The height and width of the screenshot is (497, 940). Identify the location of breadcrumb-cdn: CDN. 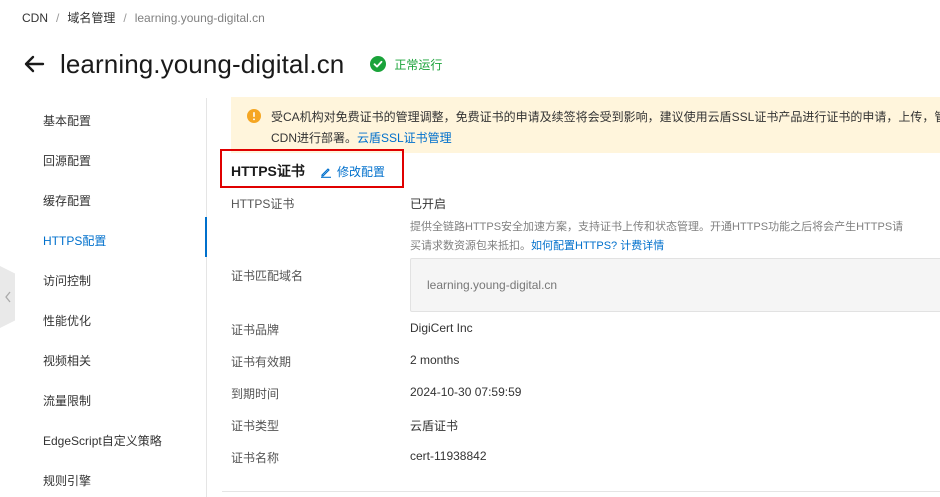
(35, 18).